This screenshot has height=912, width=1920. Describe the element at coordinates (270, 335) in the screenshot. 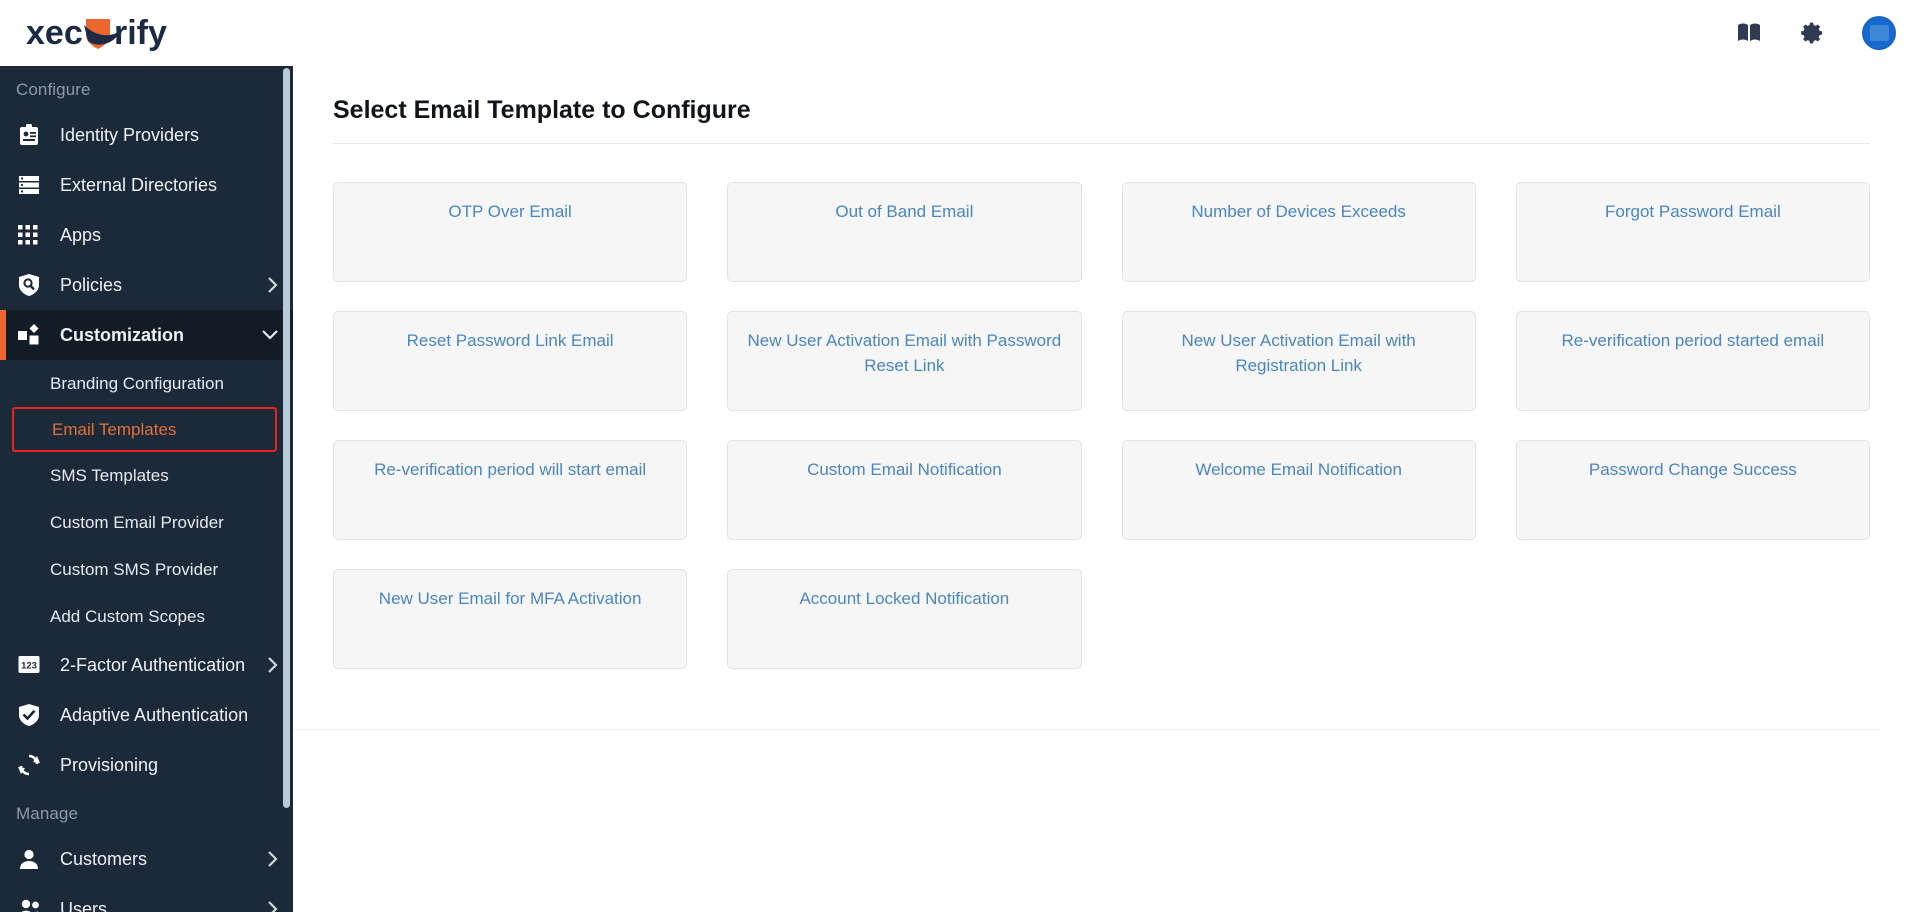

I see `chevron-down-icon` at that location.